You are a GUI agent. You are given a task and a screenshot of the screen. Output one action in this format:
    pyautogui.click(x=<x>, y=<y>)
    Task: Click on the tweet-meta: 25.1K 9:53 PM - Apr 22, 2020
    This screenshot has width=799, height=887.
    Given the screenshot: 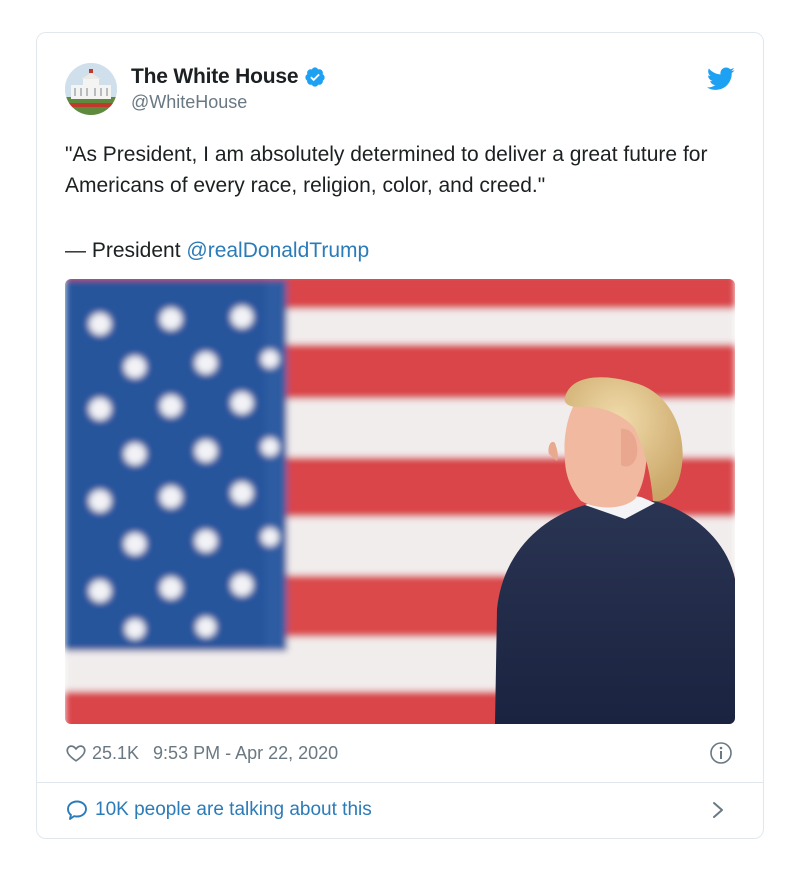 What is the action you would take?
    pyautogui.click(x=400, y=753)
    